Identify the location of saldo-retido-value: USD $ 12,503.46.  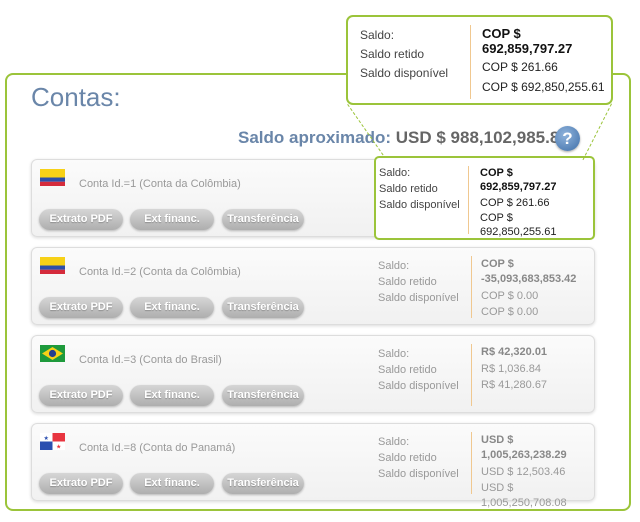
(523, 472).